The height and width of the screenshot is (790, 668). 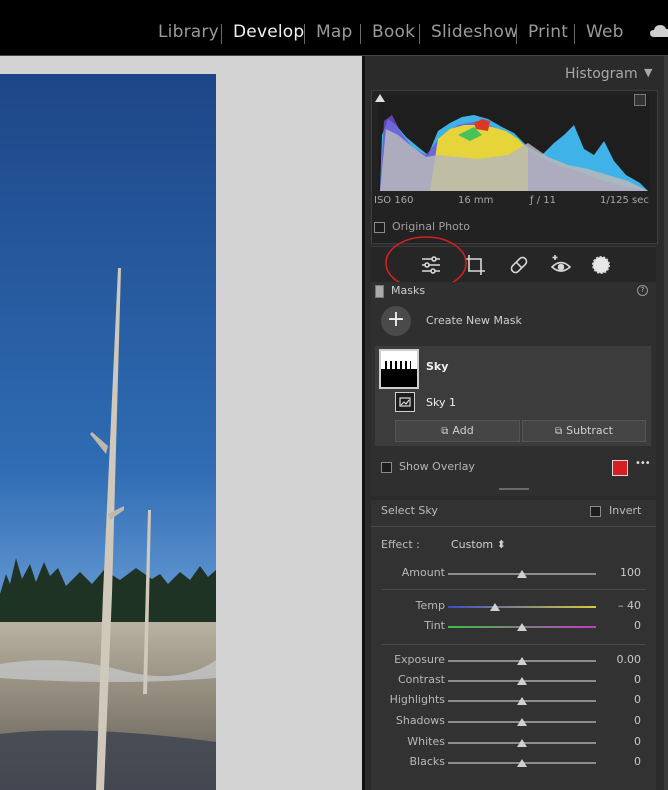 I want to click on highlight-clipping-icon, so click(x=640, y=100).